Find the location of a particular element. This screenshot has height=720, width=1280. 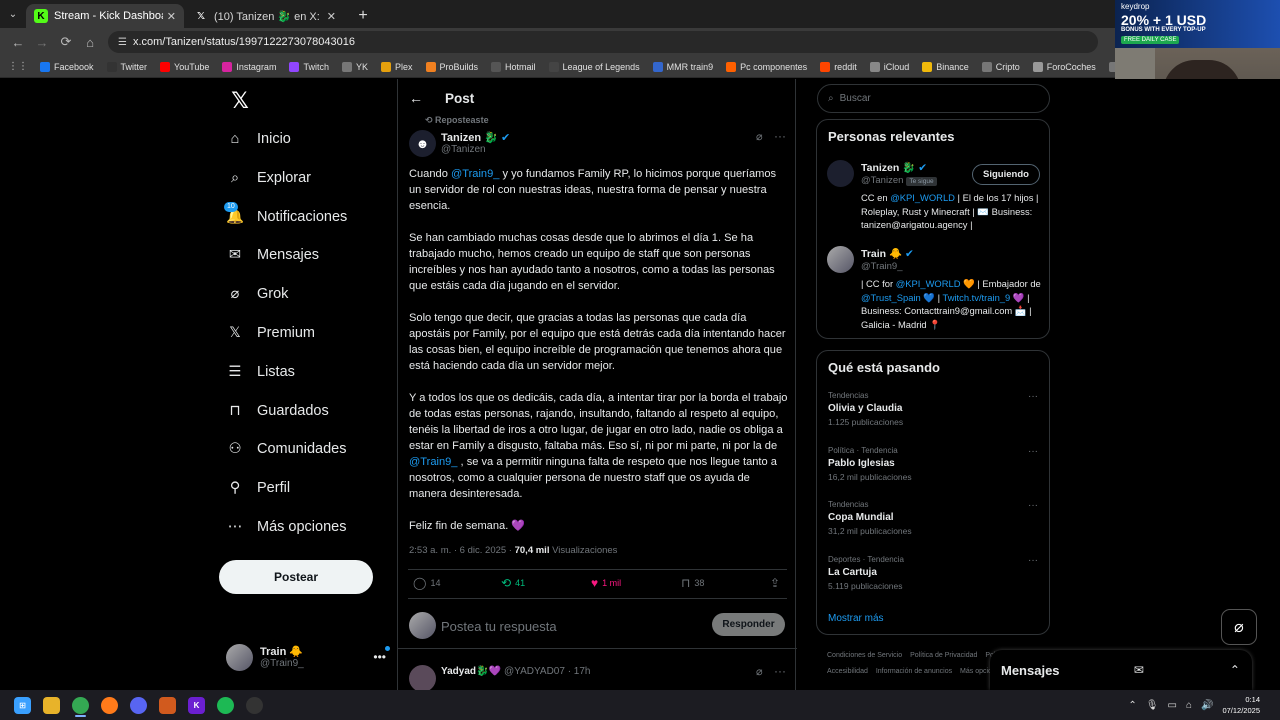

compose-message-icon: ✉ is located at coordinates (1139, 670).